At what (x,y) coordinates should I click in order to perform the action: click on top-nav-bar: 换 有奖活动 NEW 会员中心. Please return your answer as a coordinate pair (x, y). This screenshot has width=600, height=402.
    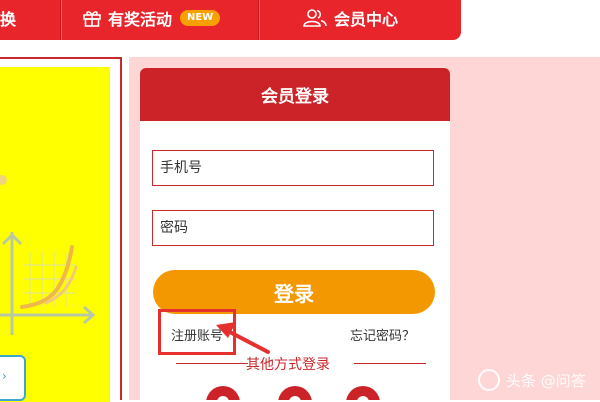
    Looking at the image, I should click on (230, 20).